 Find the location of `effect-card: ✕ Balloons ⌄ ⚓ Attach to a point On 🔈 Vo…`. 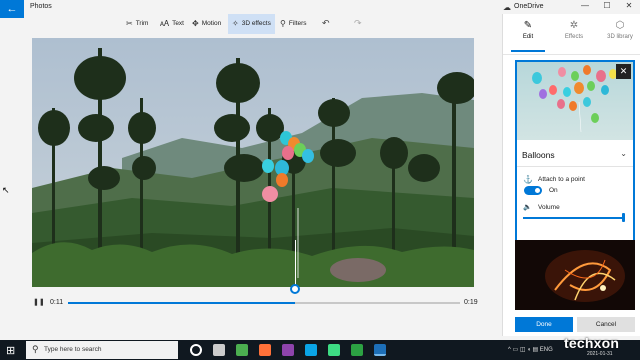

effect-card: ✕ Balloons ⌄ ⚓ Attach to a point On 🔈 Vo… is located at coordinates (575, 151).